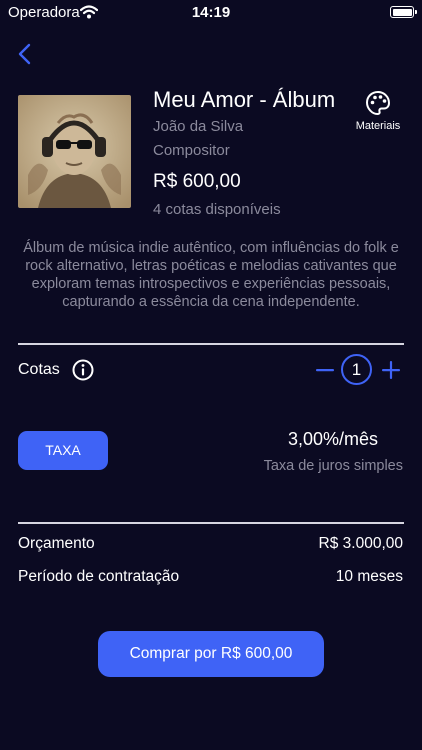 Image resolution: width=422 pixels, height=750 pixels. I want to click on period-value: 10 meses, so click(369, 576).